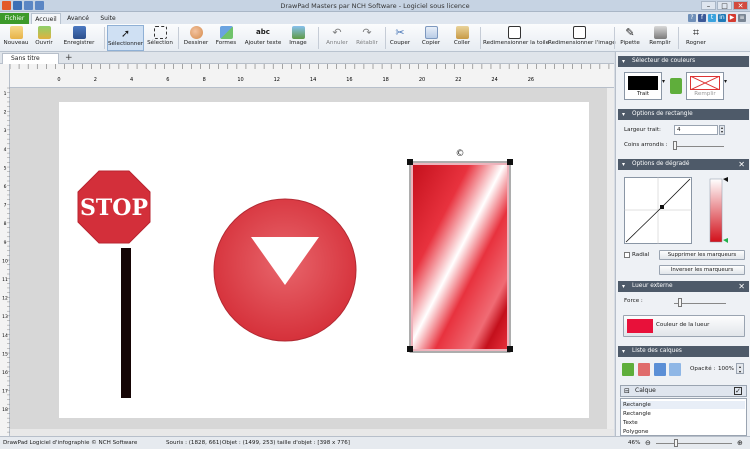  Describe the element at coordinates (740, 443) in the screenshot. I see `zoom-in-icon: ⊕` at that location.